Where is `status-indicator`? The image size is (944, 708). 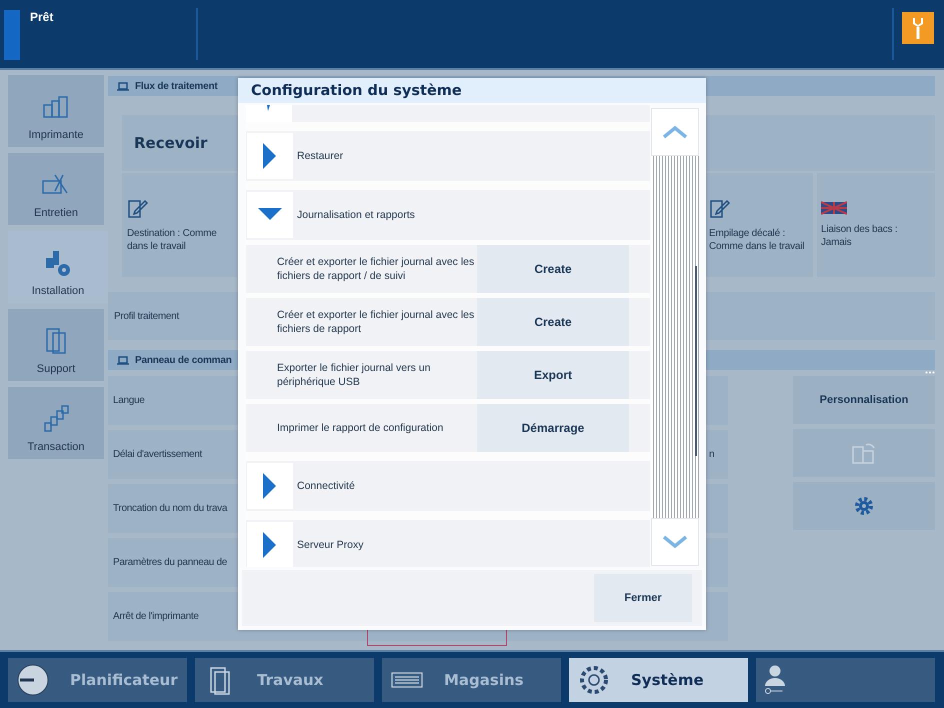 status-indicator is located at coordinates (12, 35).